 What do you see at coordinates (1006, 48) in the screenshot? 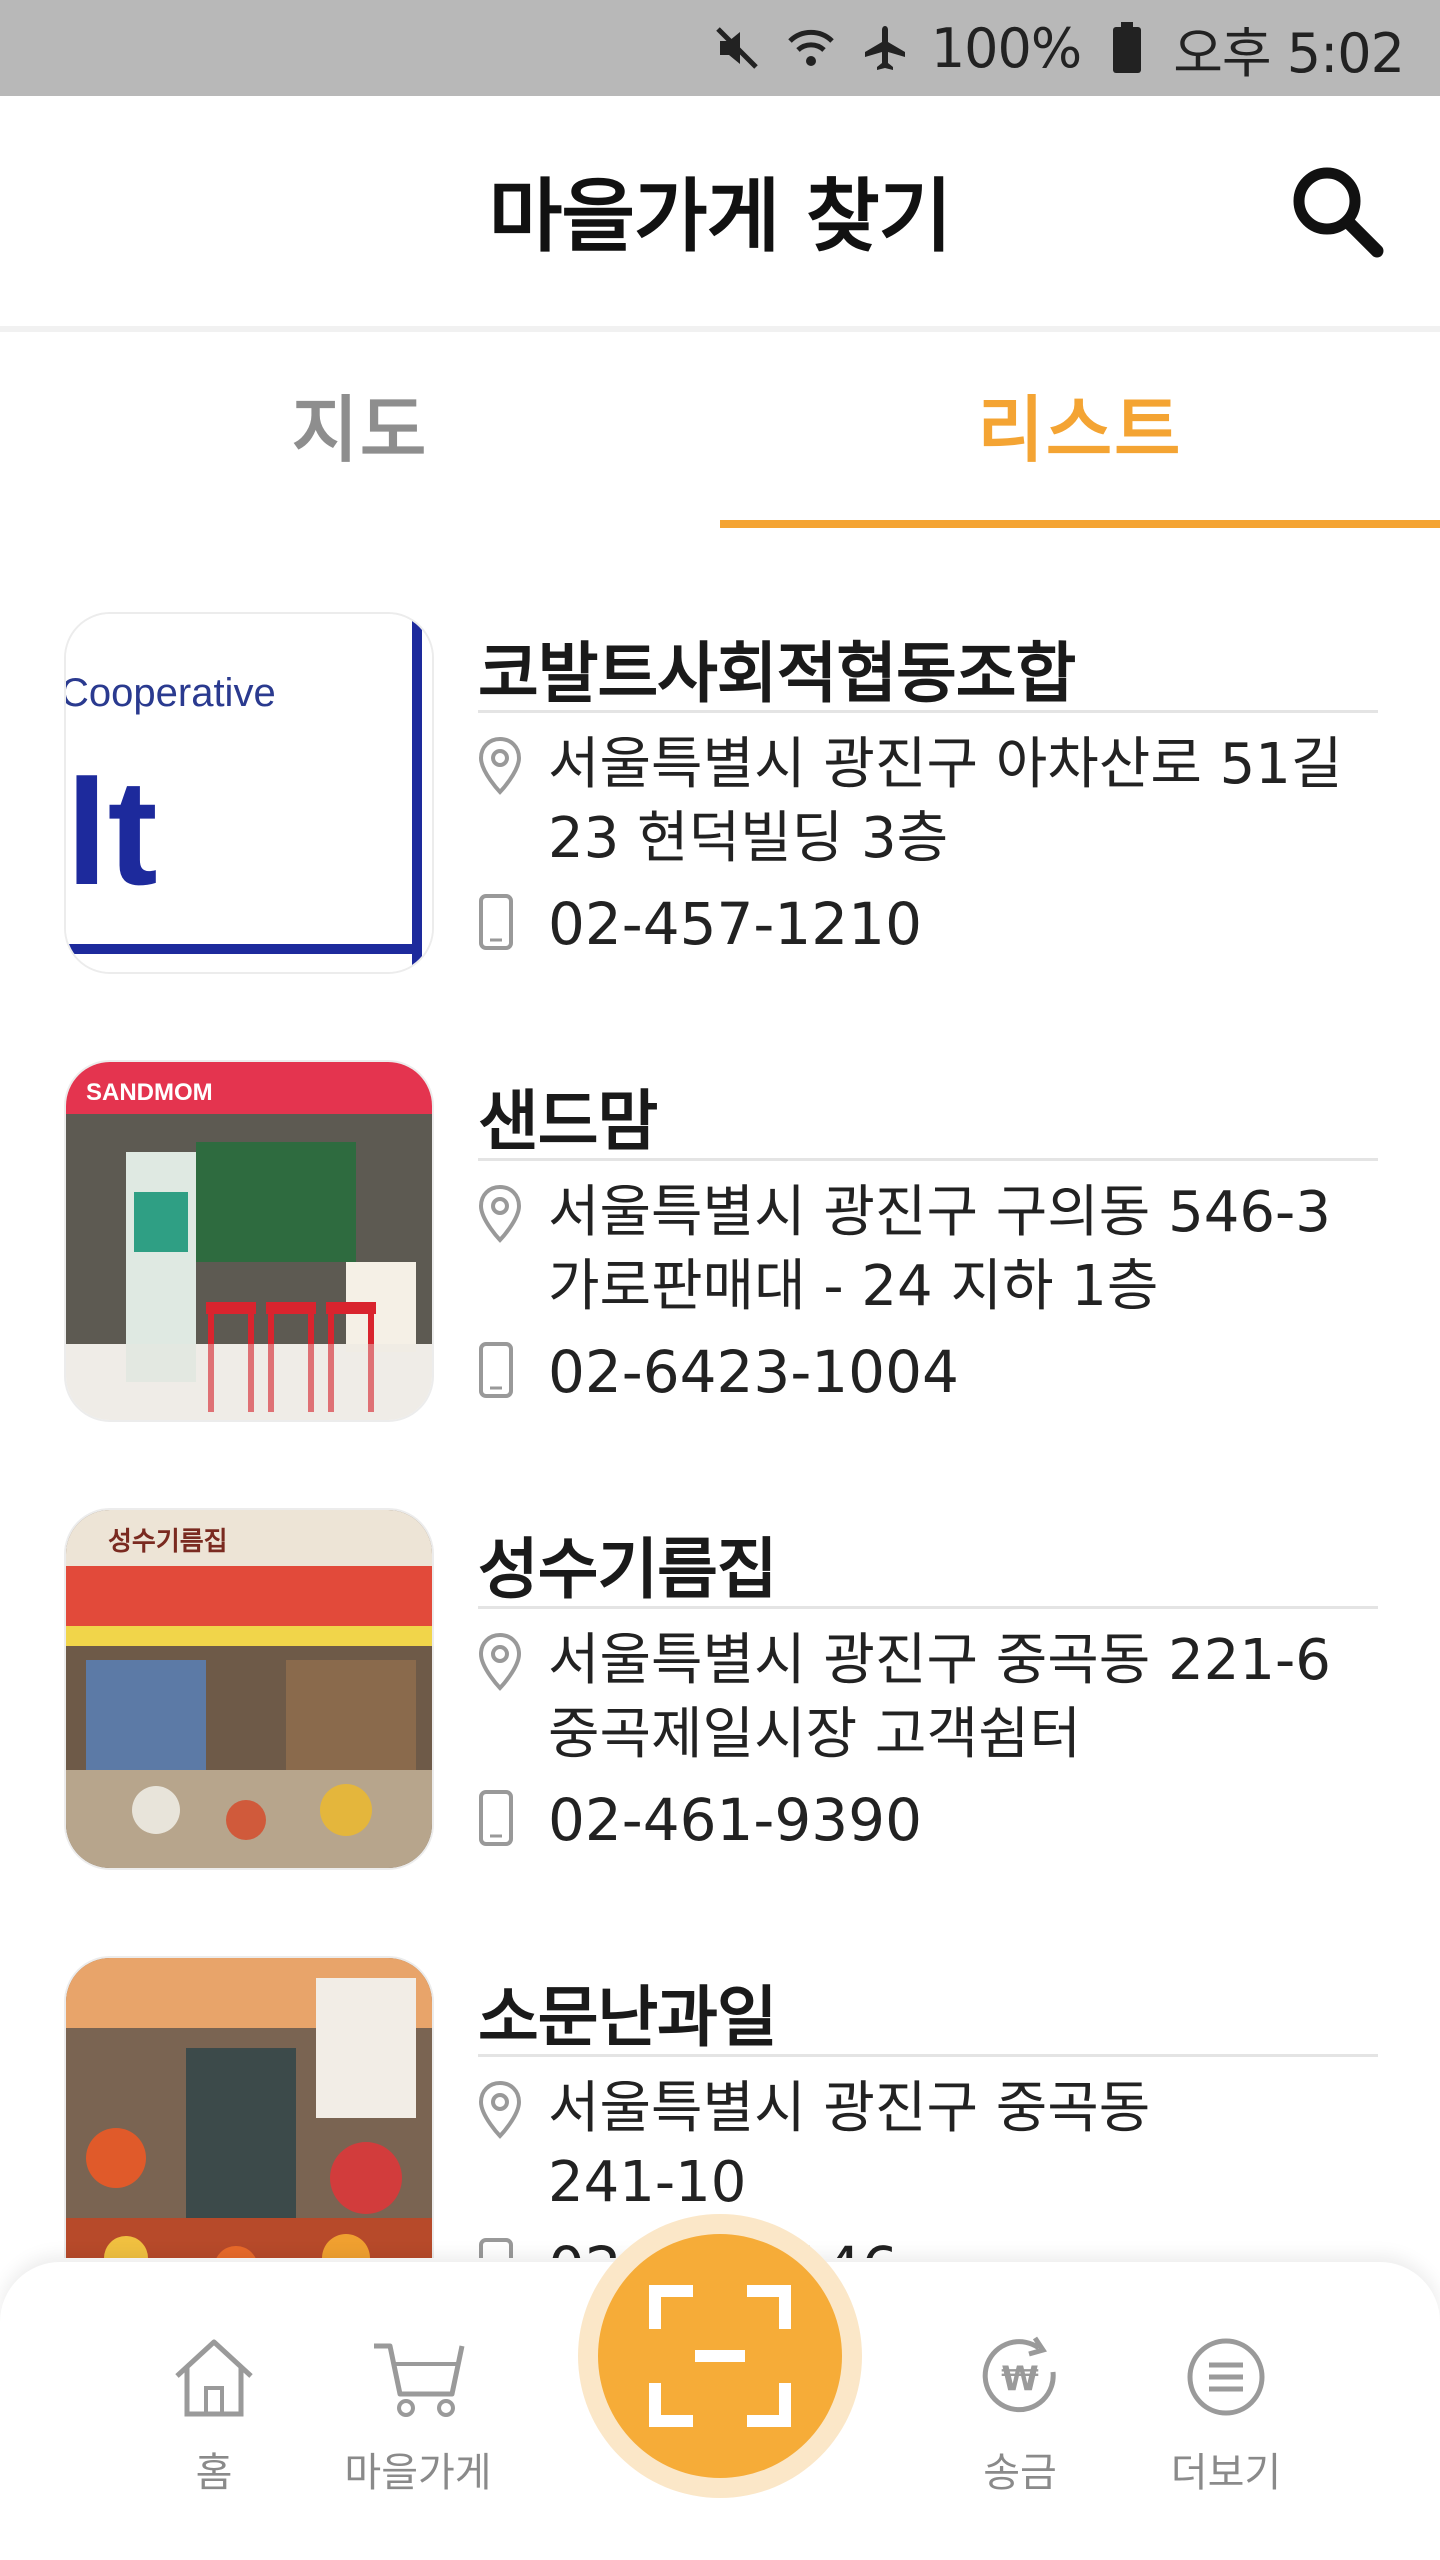
I see `battery-percent: 100%` at bounding box center [1006, 48].